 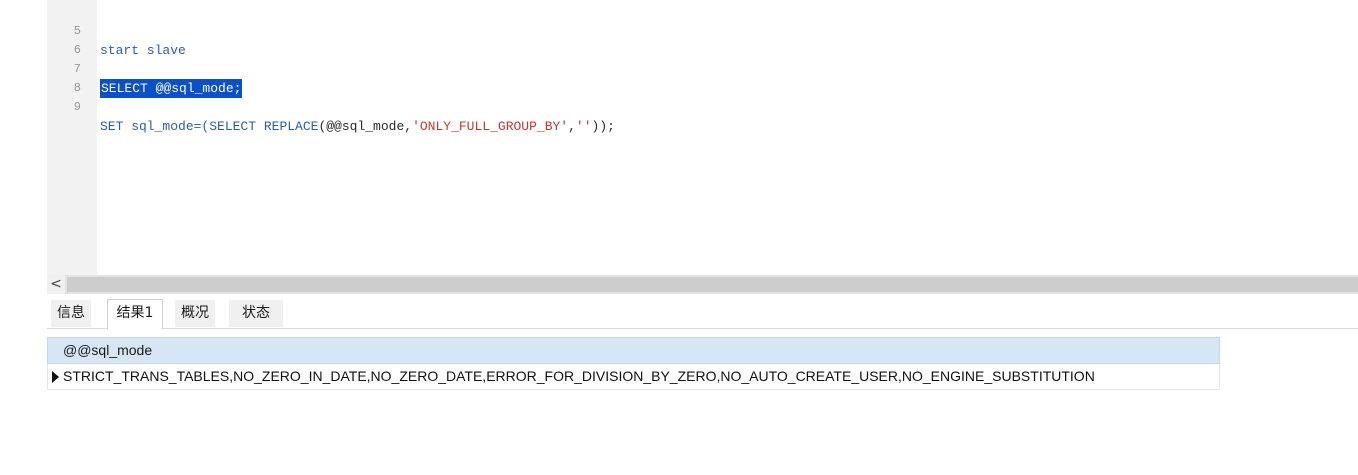 What do you see at coordinates (23, 237) in the screenshot?
I see `left-panel` at bounding box center [23, 237].